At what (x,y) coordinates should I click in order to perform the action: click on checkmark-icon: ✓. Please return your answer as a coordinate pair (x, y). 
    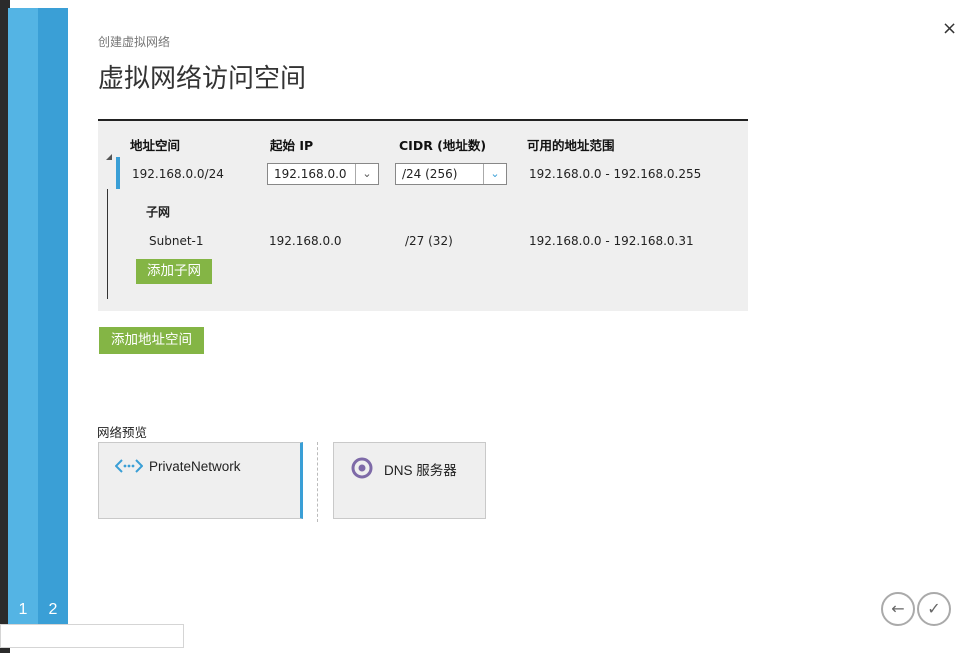
    Looking at the image, I should click on (934, 609).